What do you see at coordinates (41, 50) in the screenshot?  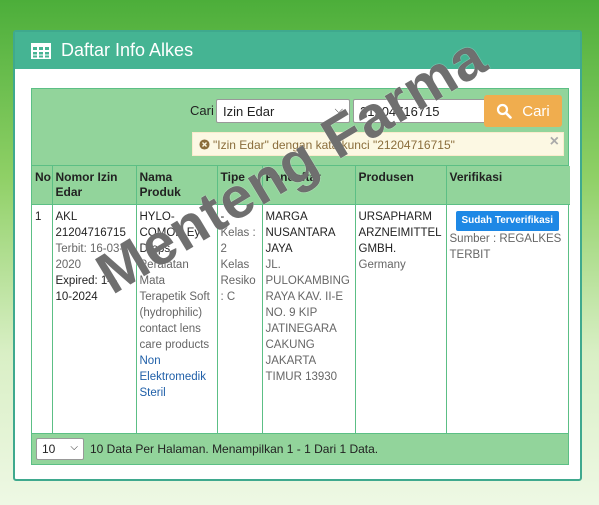 I see `table-grid-icon` at bounding box center [41, 50].